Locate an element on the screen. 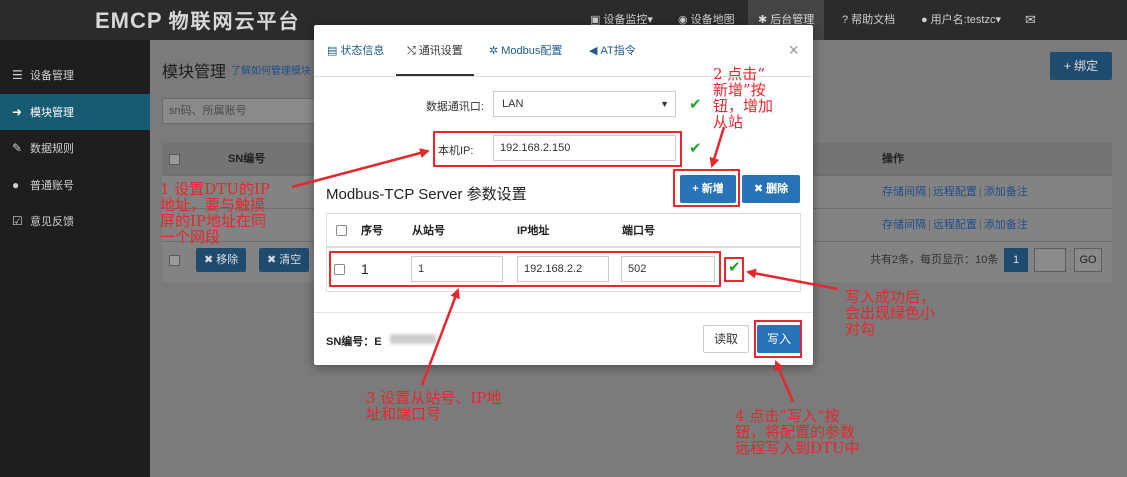  annotation-step-4: 4 点击“写入”按 钮，将配置的参数 远程写入到DTU中 is located at coordinates (797, 432).